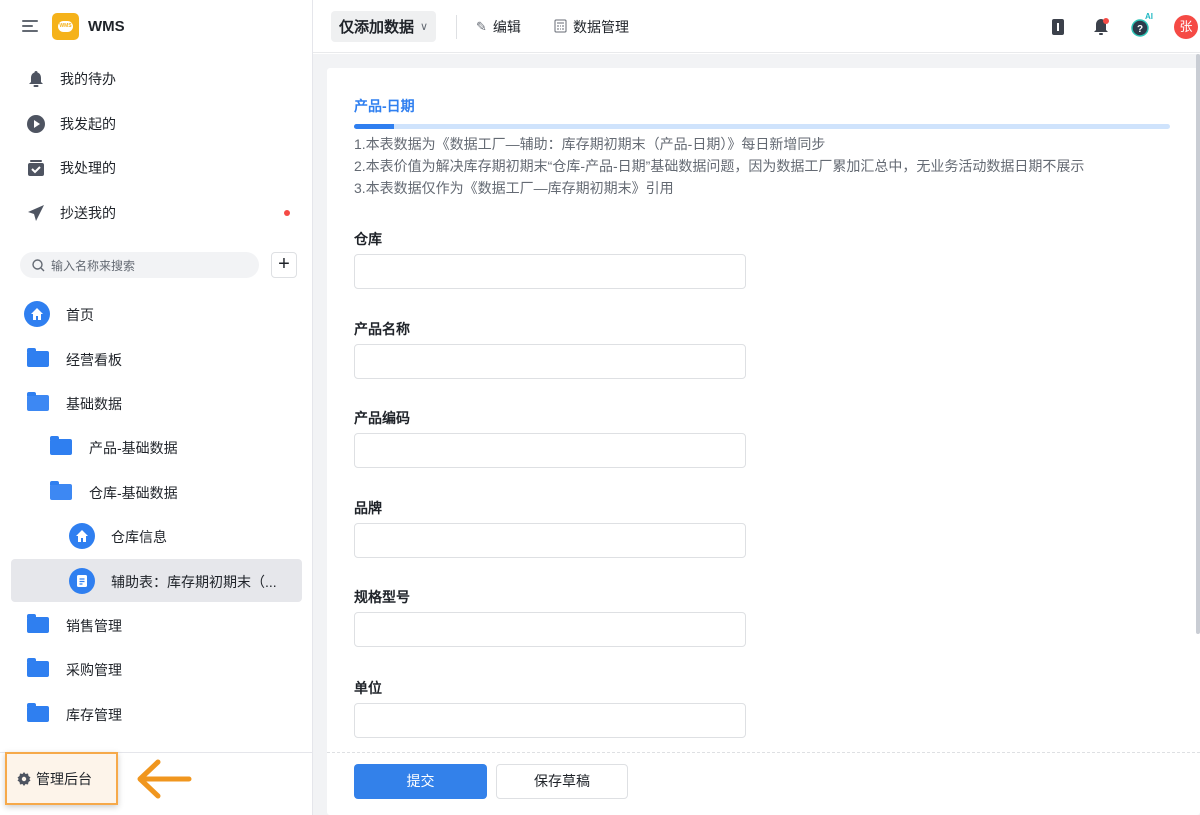  I want to click on calculator-icon, so click(560, 27).